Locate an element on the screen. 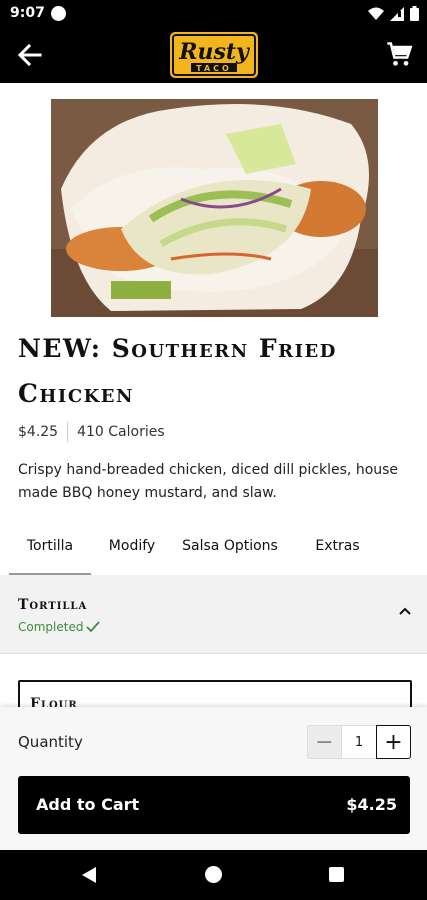 The width and height of the screenshot is (427, 900). battery-icon is located at coordinates (414, 13).